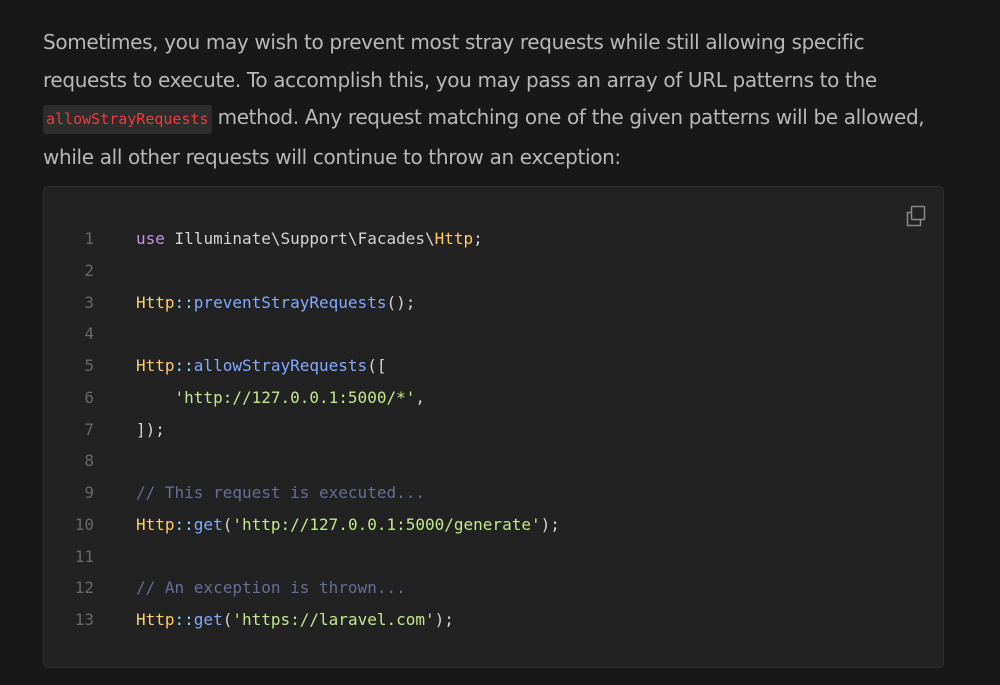 This screenshot has height=685, width=1000. I want to click on inline-code-allowStrayRequests: allowStrayRequests, so click(127, 119).